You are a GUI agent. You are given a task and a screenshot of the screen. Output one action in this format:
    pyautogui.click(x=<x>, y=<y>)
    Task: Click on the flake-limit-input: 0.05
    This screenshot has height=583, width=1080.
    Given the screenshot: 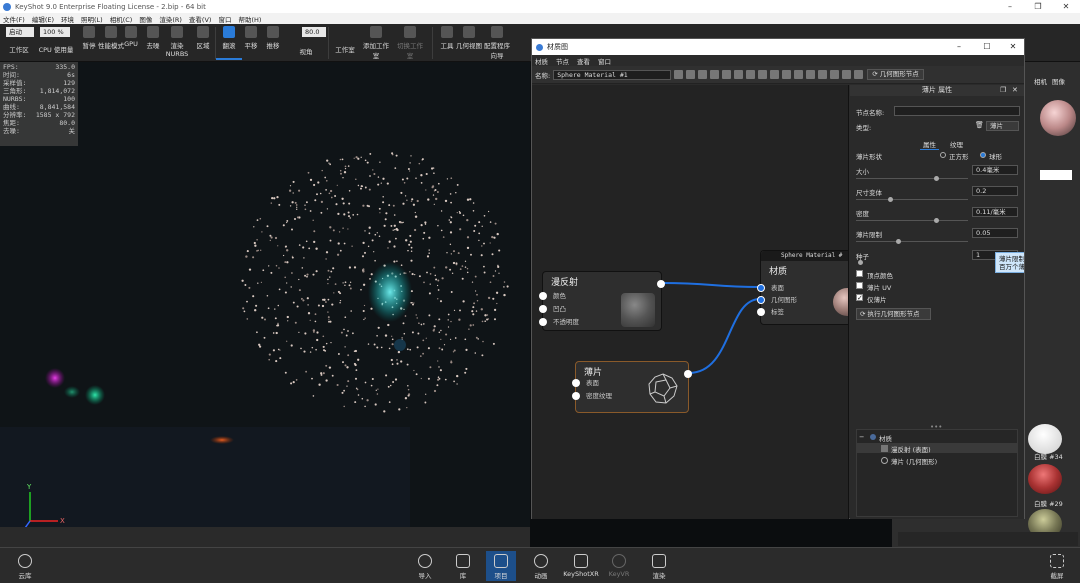 What is the action you would take?
    pyautogui.click(x=995, y=233)
    